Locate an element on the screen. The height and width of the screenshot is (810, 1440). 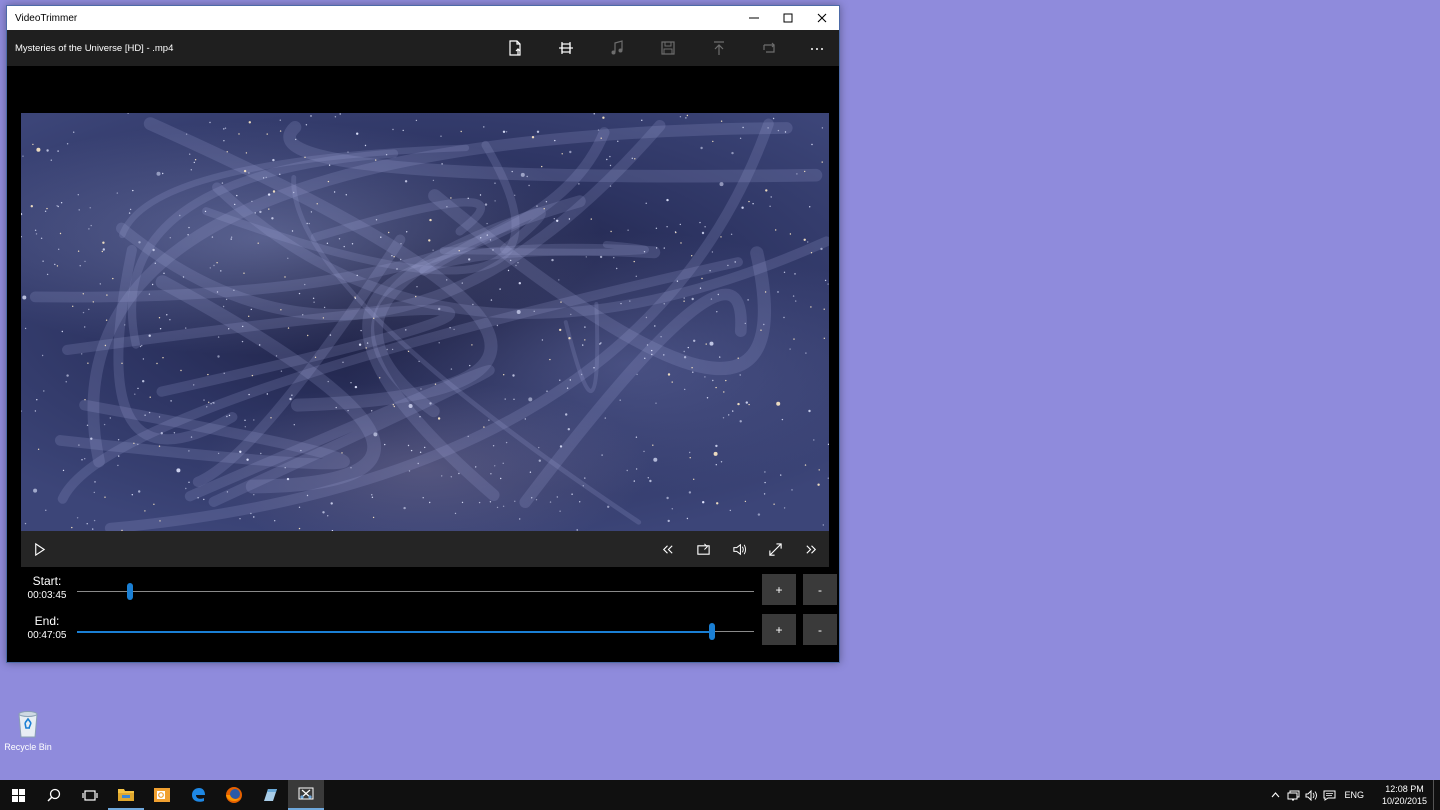
title-bar: VideoTrimmer is located at coordinates (423, 18).